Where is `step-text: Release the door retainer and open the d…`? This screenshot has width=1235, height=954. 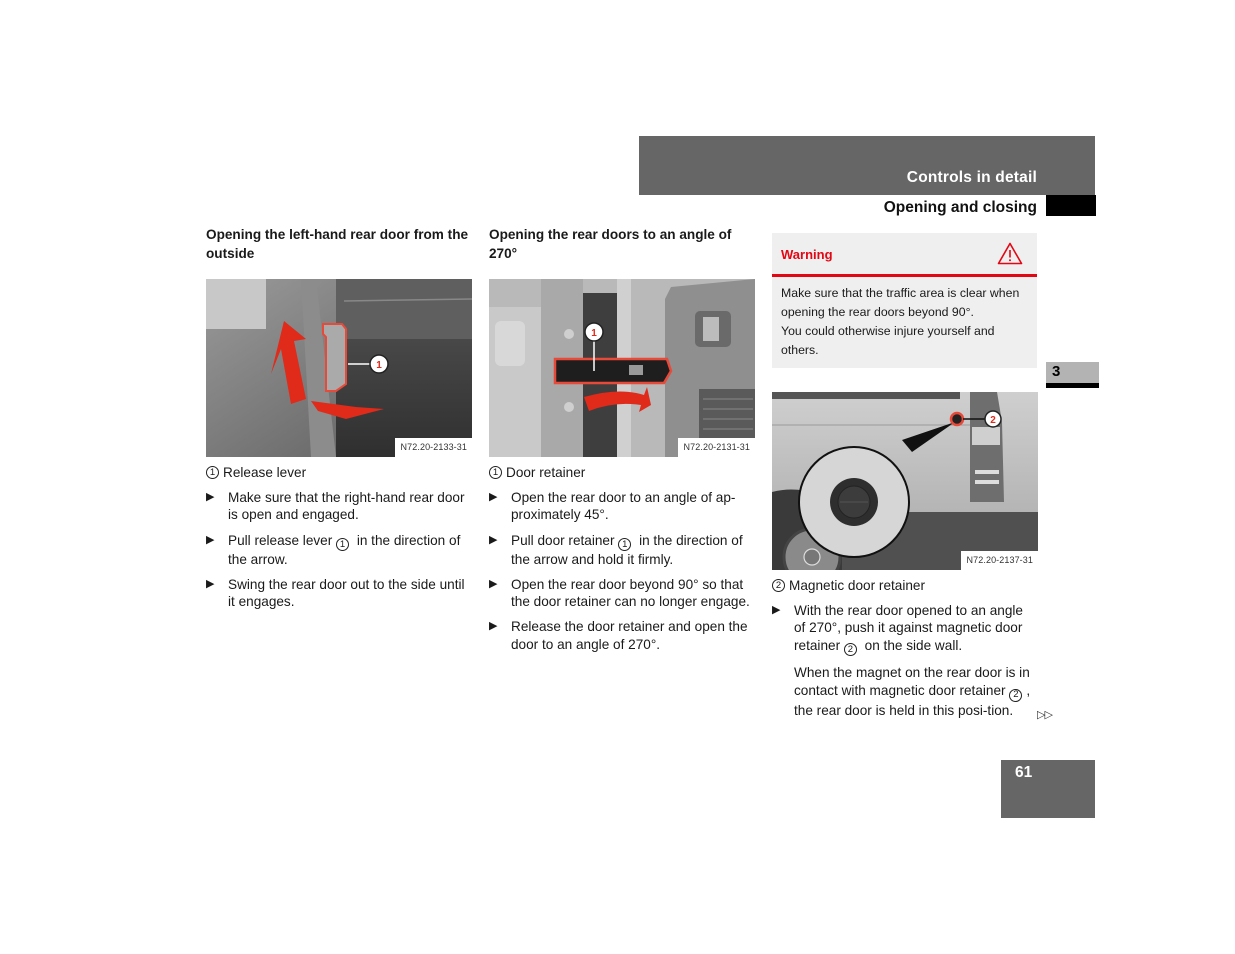
step-text: Release the door retainer and open the d… is located at coordinates (629, 635).